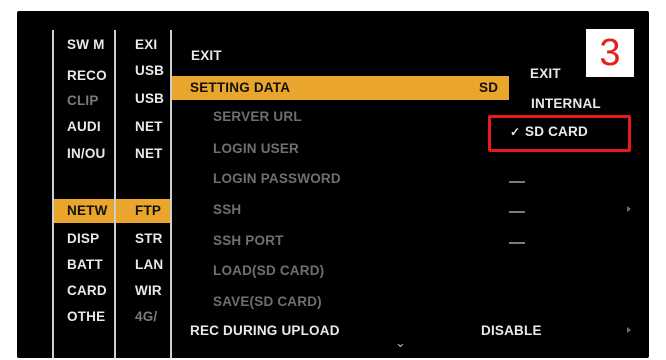 The width and height of the screenshot is (666, 360). I want to click on ftp-ssh: SSH, so click(227, 209).